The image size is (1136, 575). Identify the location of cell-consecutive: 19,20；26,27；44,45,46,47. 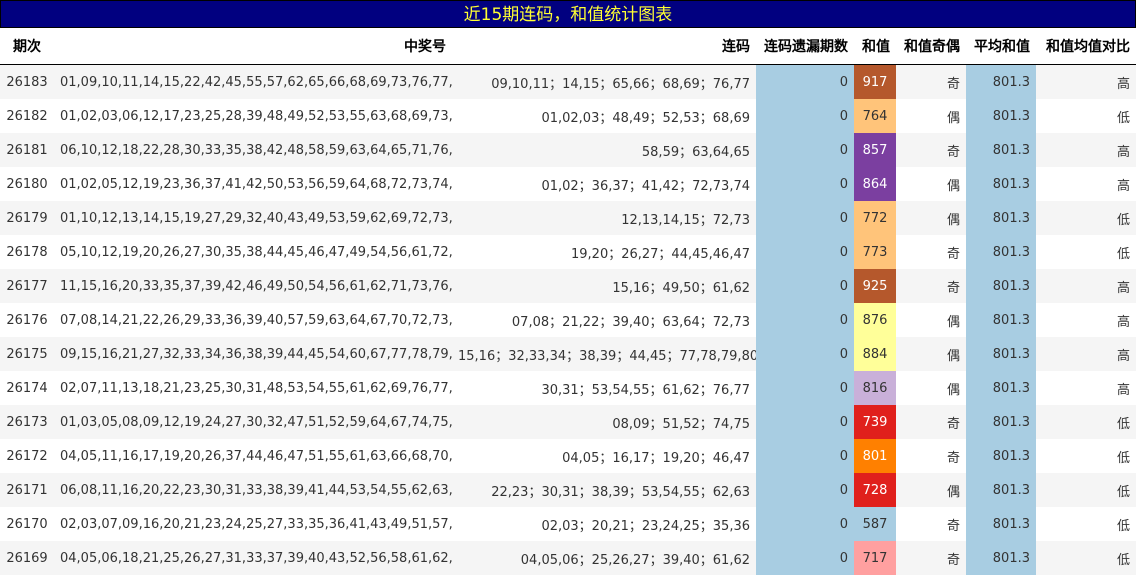
(604, 252).